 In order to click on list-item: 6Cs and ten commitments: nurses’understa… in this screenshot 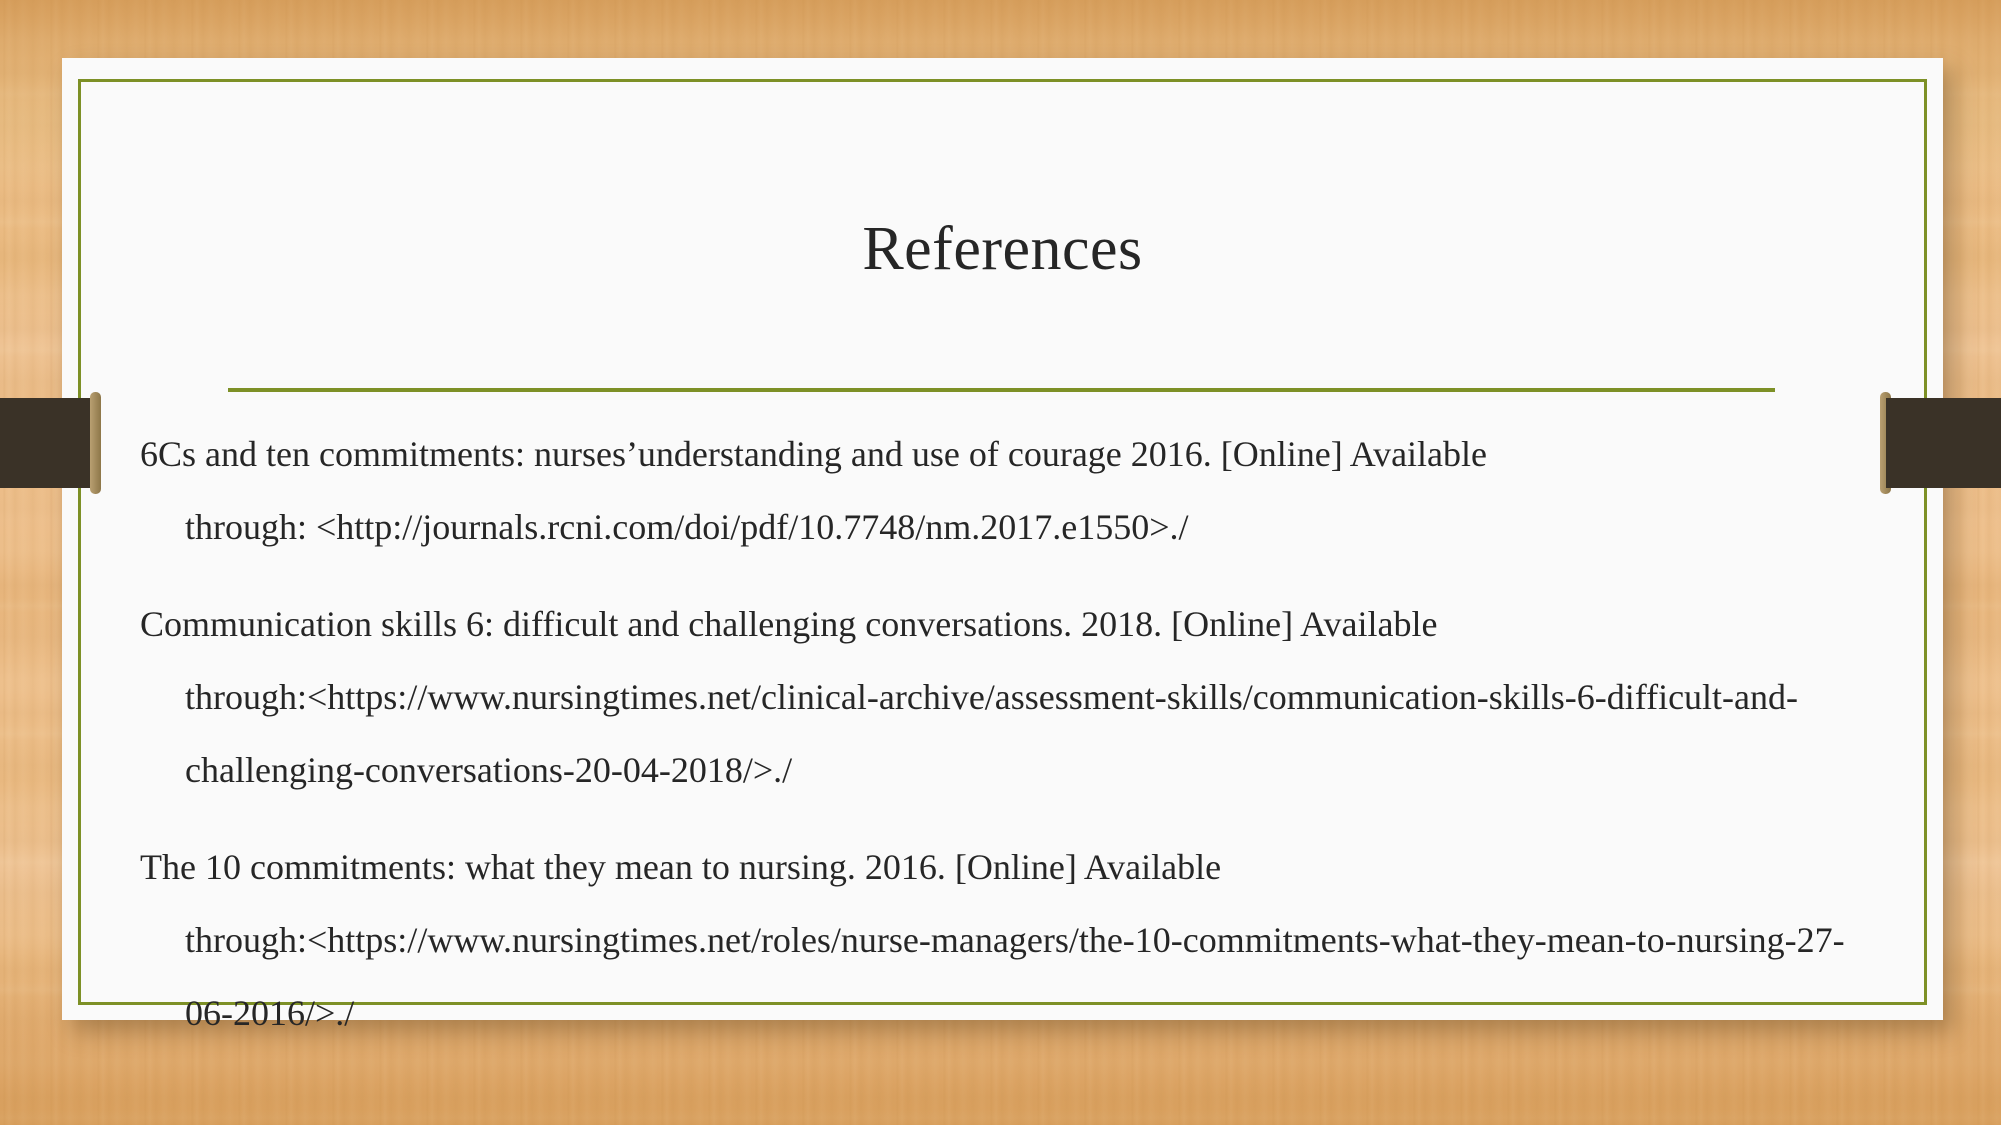, I will do `click(995, 491)`.